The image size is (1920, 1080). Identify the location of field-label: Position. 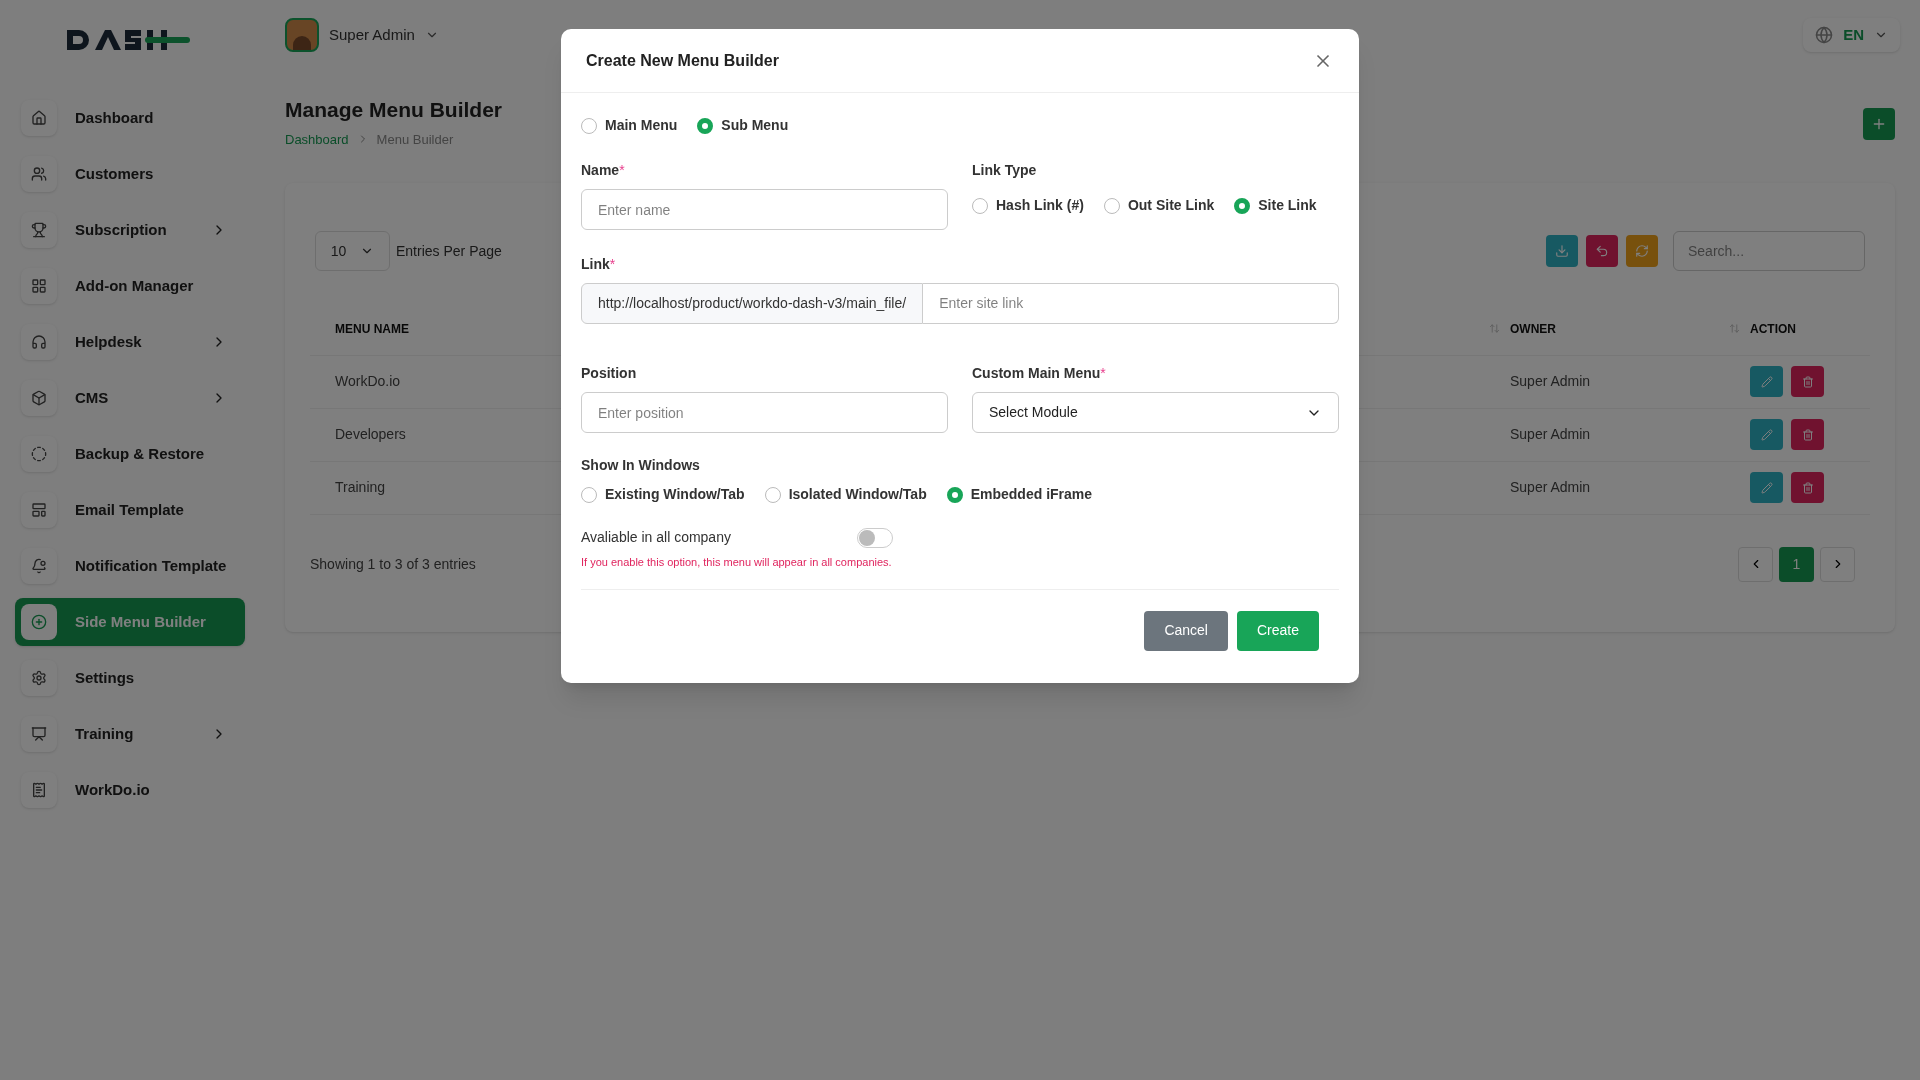
(609, 373).